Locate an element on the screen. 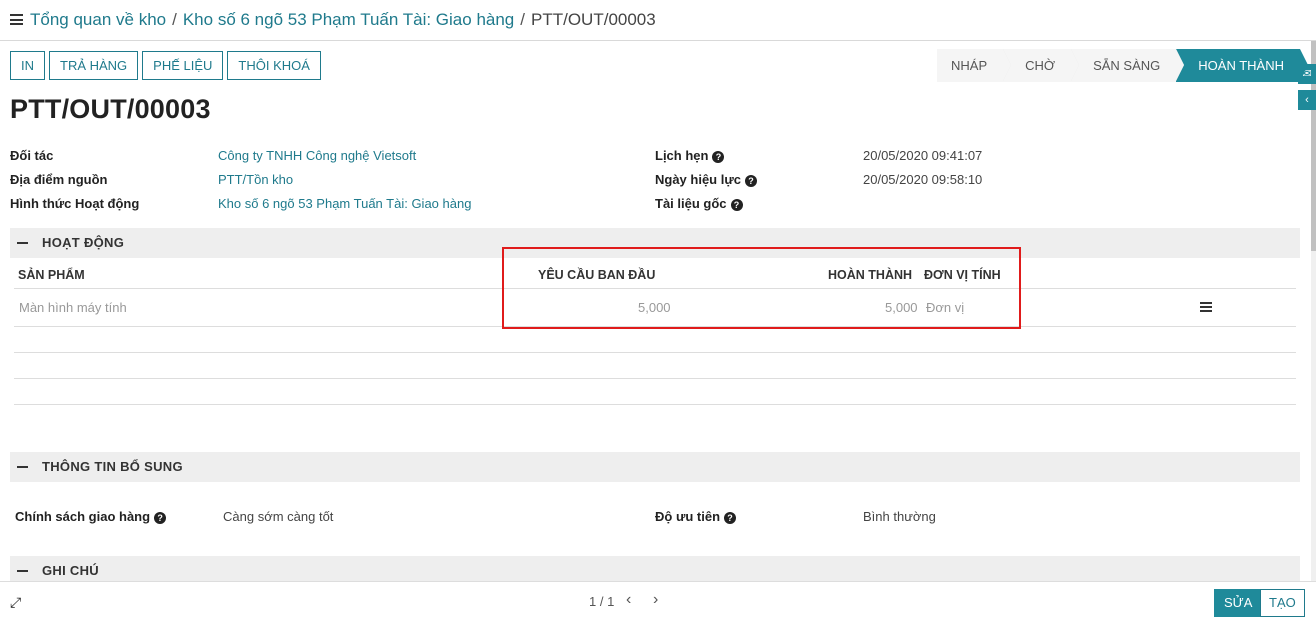  stage-done: HOÀN THÀNH is located at coordinates (1242, 65).